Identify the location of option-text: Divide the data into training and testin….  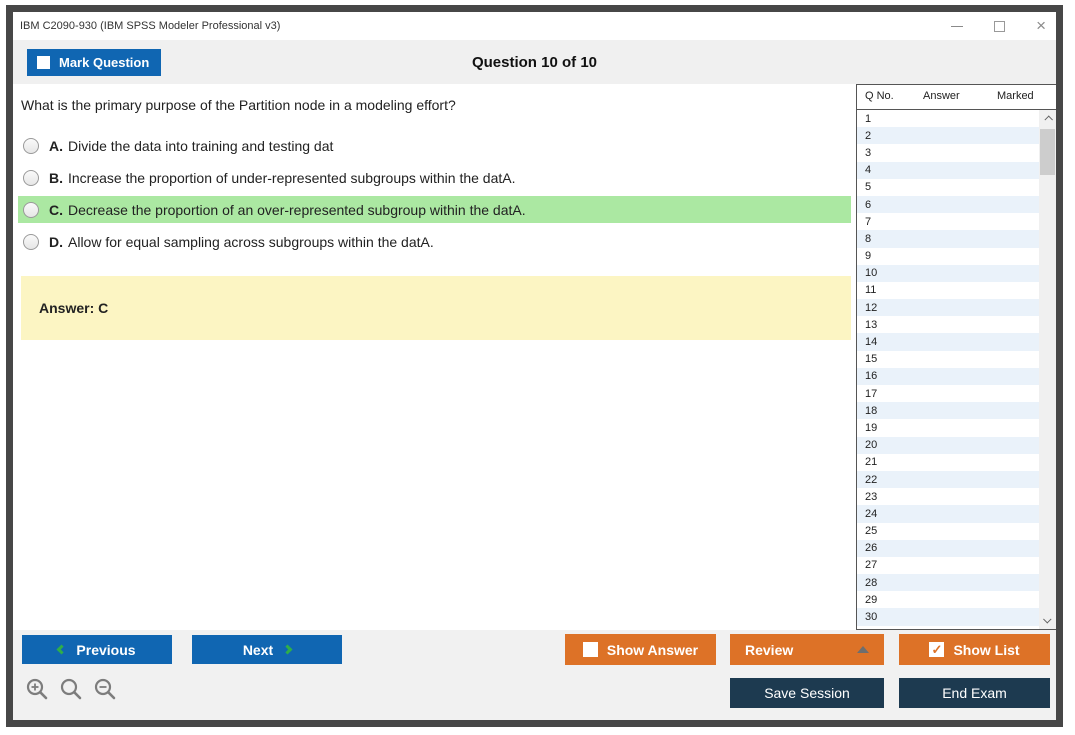
(201, 145).